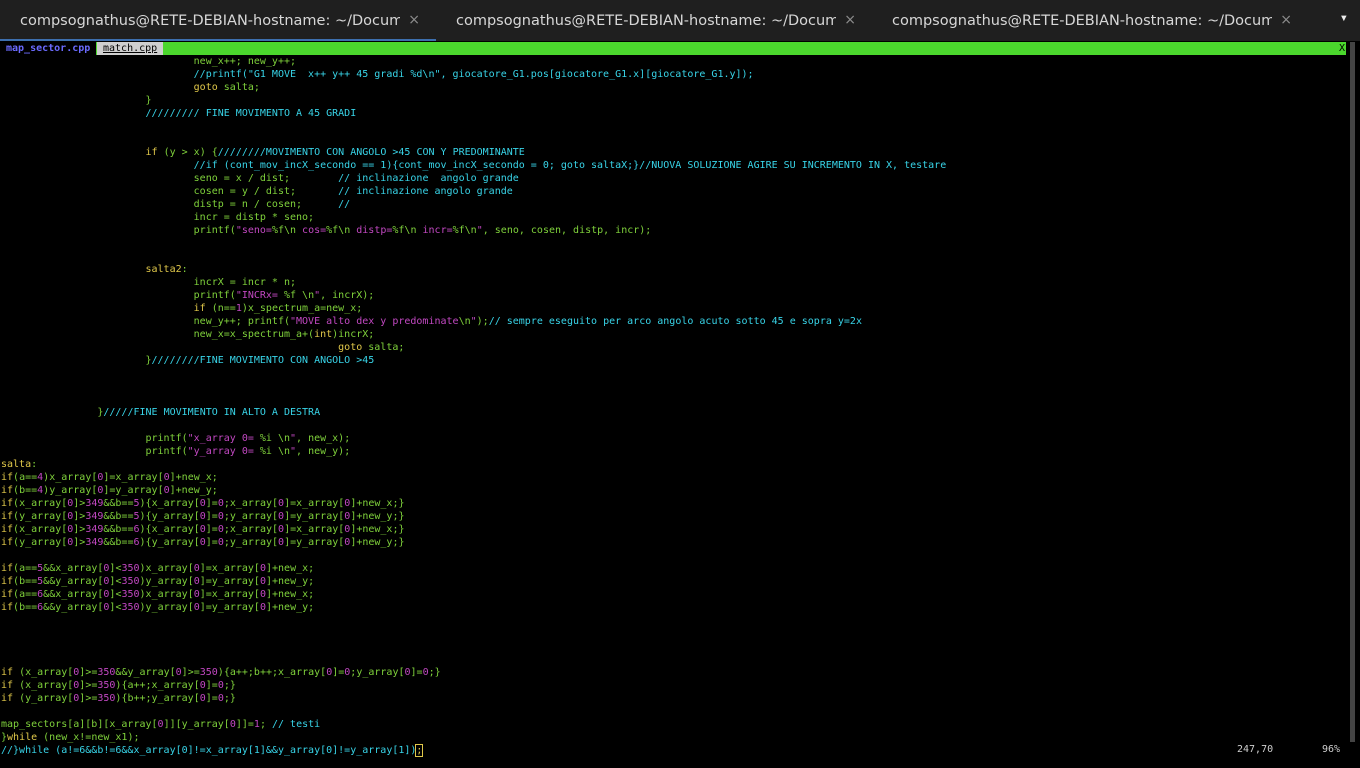  What do you see at coordinates (48, 48) in the screenshot?
I see `vim-buffer-tab-map-sector: map_sector.cpp` at bounding box center [48, 48].